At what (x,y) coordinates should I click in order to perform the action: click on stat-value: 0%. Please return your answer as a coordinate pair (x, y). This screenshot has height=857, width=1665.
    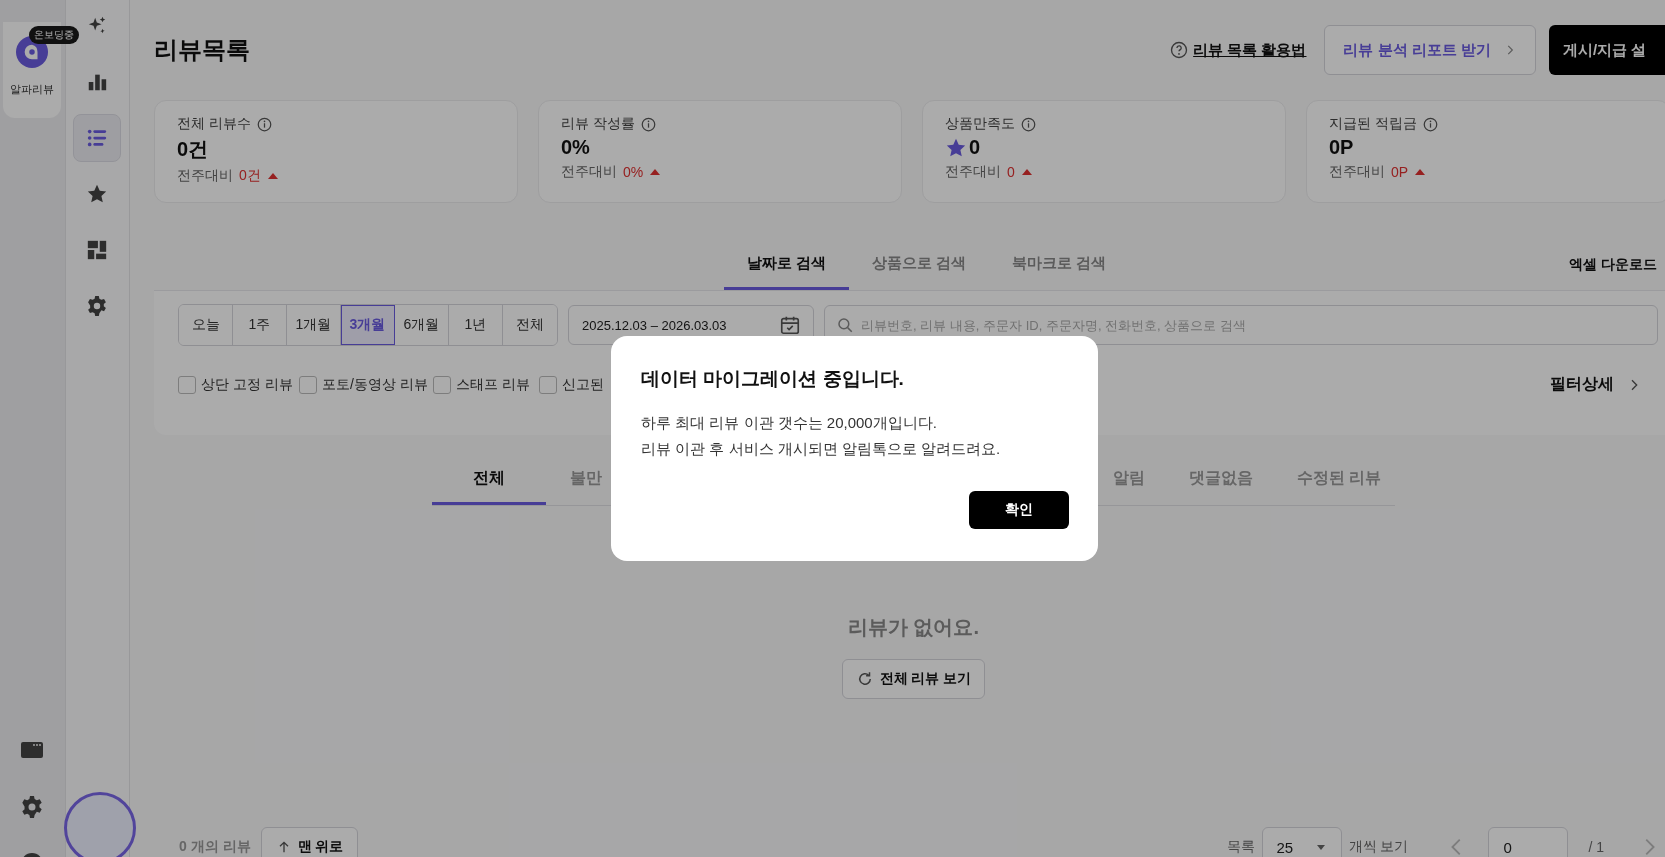
    Looking at the image, I should click on (575, 147).